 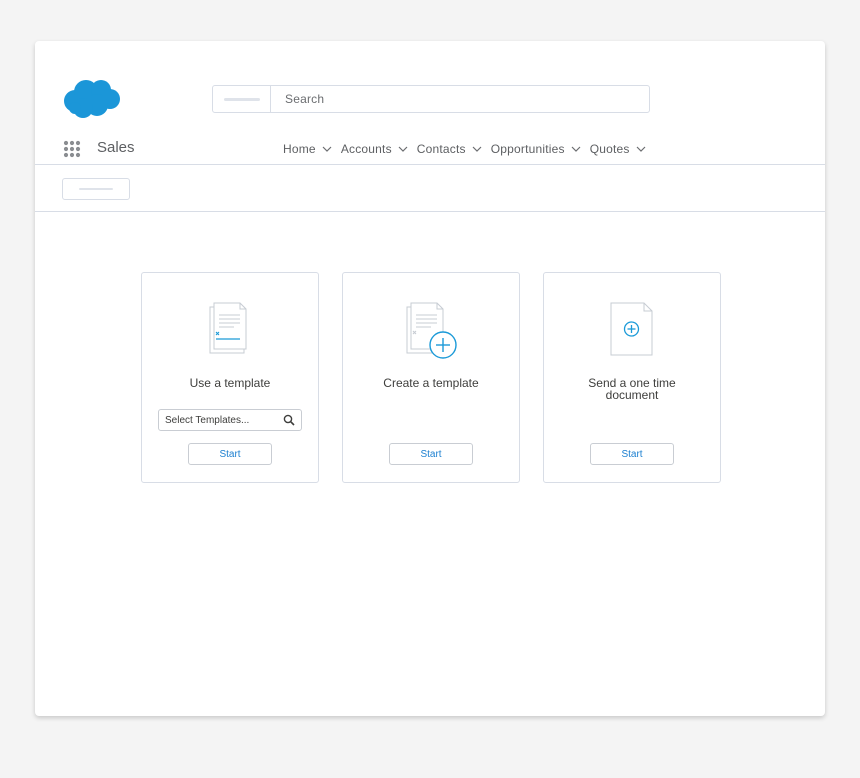 I want to click on nav-tab-contacts: Contacts, so click(x=449, y=149).